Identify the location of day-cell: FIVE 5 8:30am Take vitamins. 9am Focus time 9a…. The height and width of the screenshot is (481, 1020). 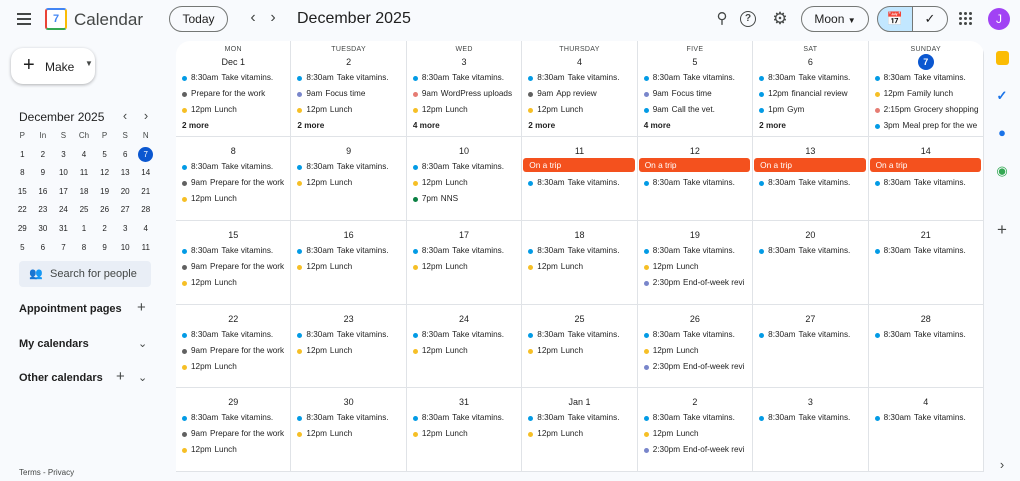
(696, 88).